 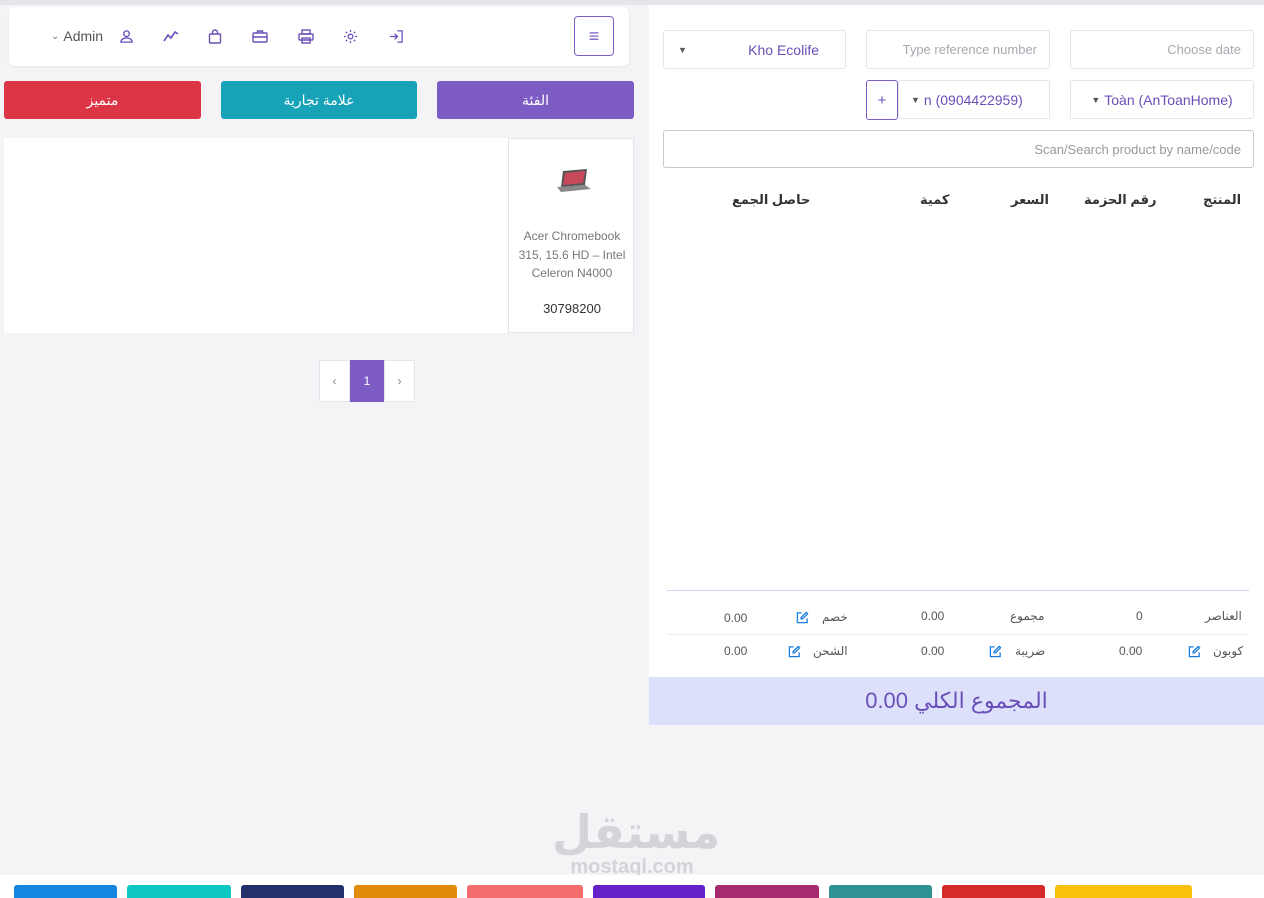 I want to click on discount-label: خصم, so click(x=835, y=617).